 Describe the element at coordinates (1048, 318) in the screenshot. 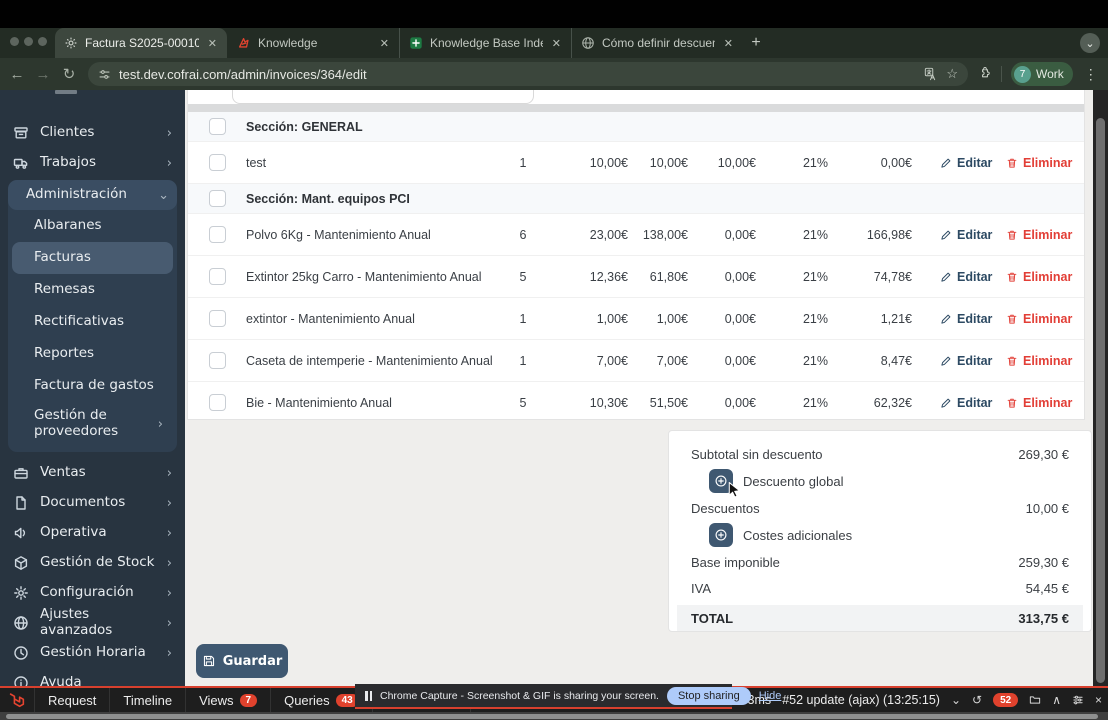

I see `delete-label: Eliminar` at that location.